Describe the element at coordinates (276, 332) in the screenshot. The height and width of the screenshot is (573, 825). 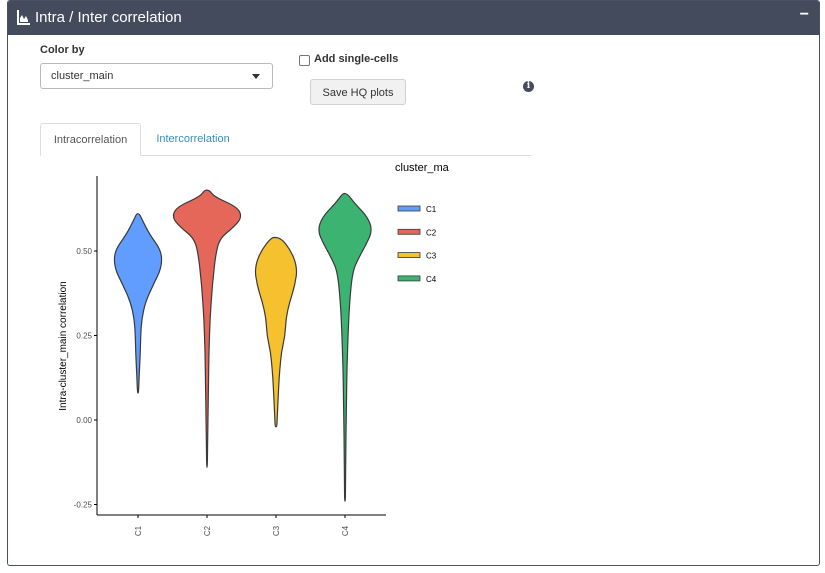
I see `violin-c3` at that location.